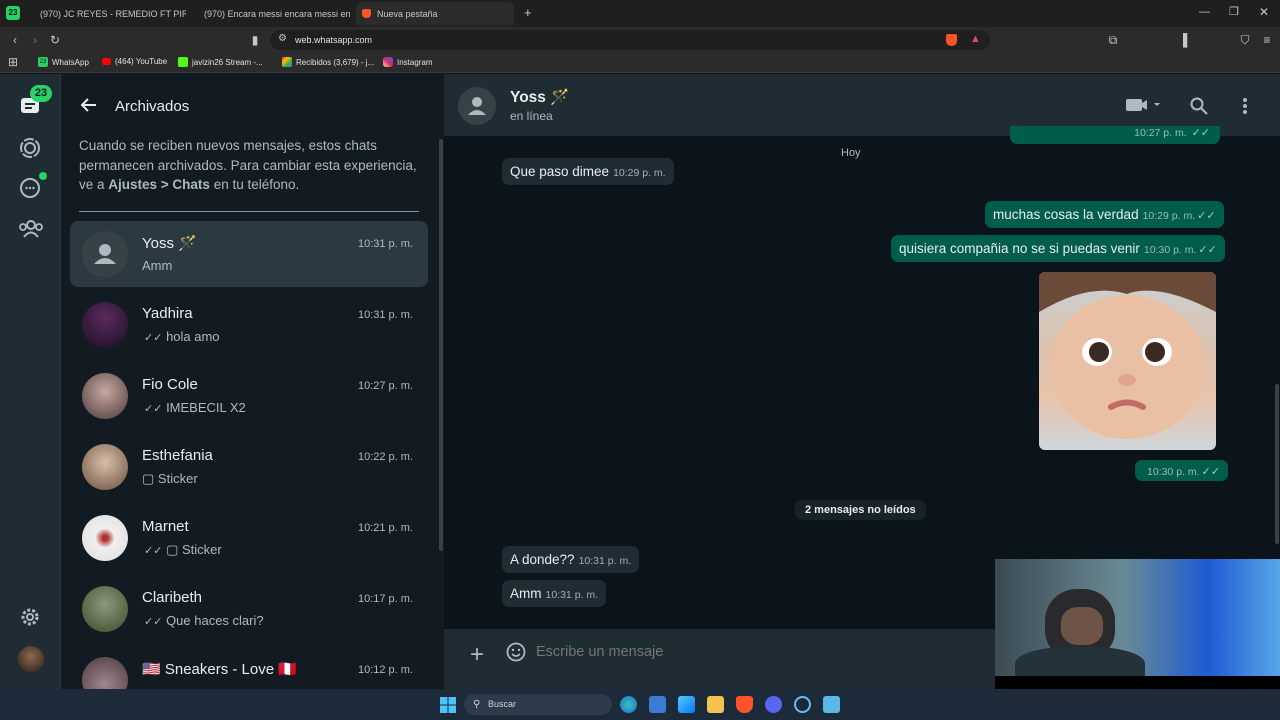  I want to click on photos-icon, so click(686, 704).